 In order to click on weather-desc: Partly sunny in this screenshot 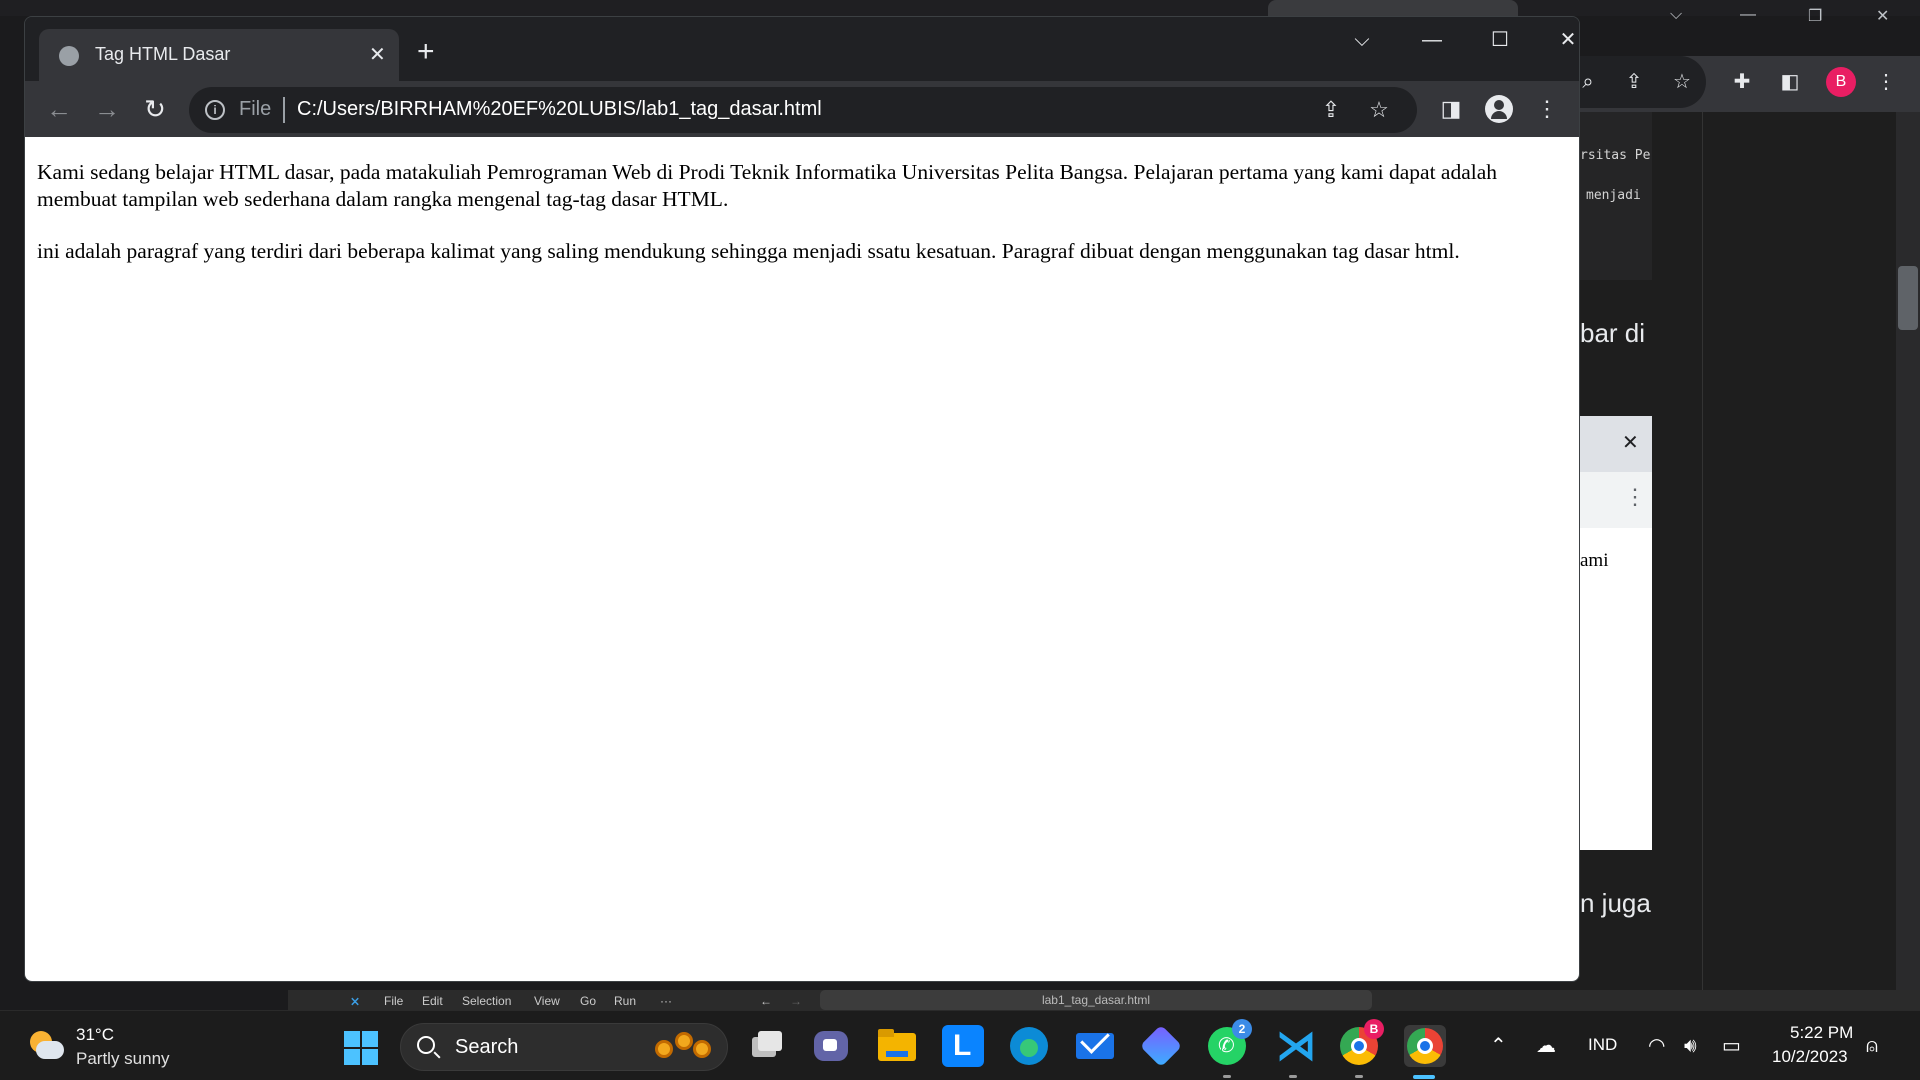, I will do `click(123, 1059)`.